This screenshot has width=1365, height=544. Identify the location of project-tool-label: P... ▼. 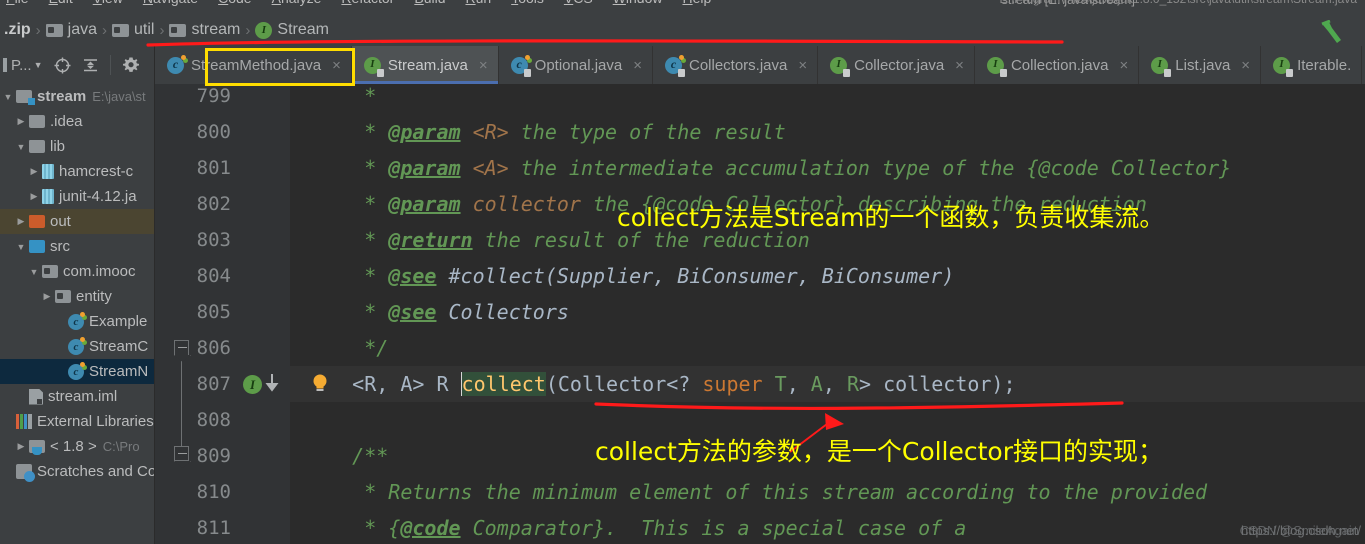
(23, 65).